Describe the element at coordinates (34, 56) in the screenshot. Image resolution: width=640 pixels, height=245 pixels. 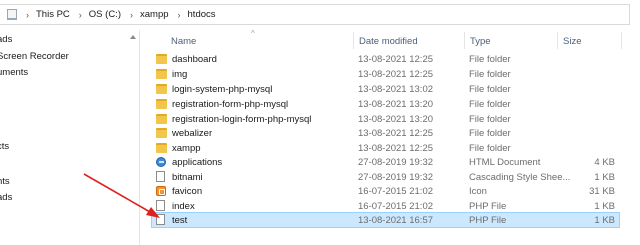
I see `nav-item-screen-recorder: Screen Recorder` at that location.